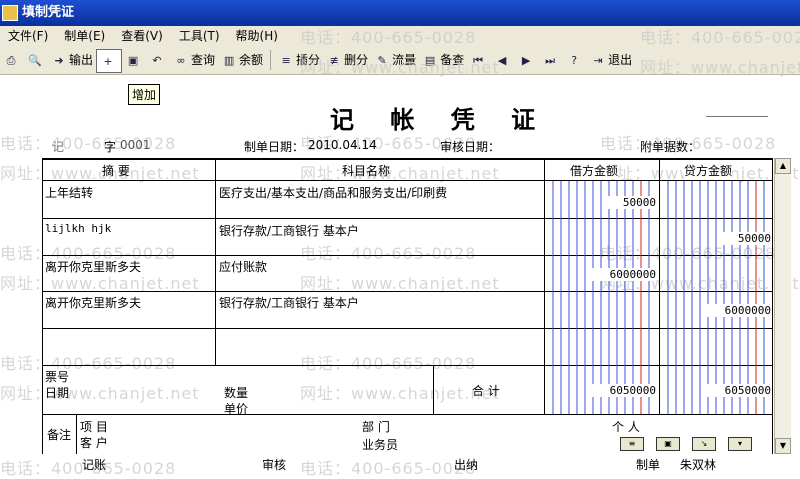 This screenshot has height=479, width=800. What do you see at coordinates (594, 170) in the screenshot?
I see `debit-header: 借方金额` at bounding box center [594, 170].